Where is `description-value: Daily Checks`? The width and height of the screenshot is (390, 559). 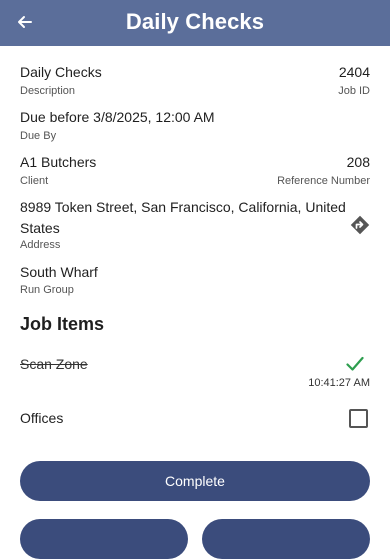 description-value: Daily Checks is located at coordinates (61, 72).